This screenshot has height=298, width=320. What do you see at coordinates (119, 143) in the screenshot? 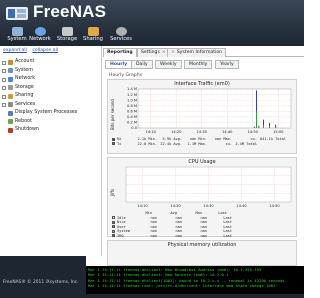
I see `legend-series-name: Tx` at bounding box center [119, 143].